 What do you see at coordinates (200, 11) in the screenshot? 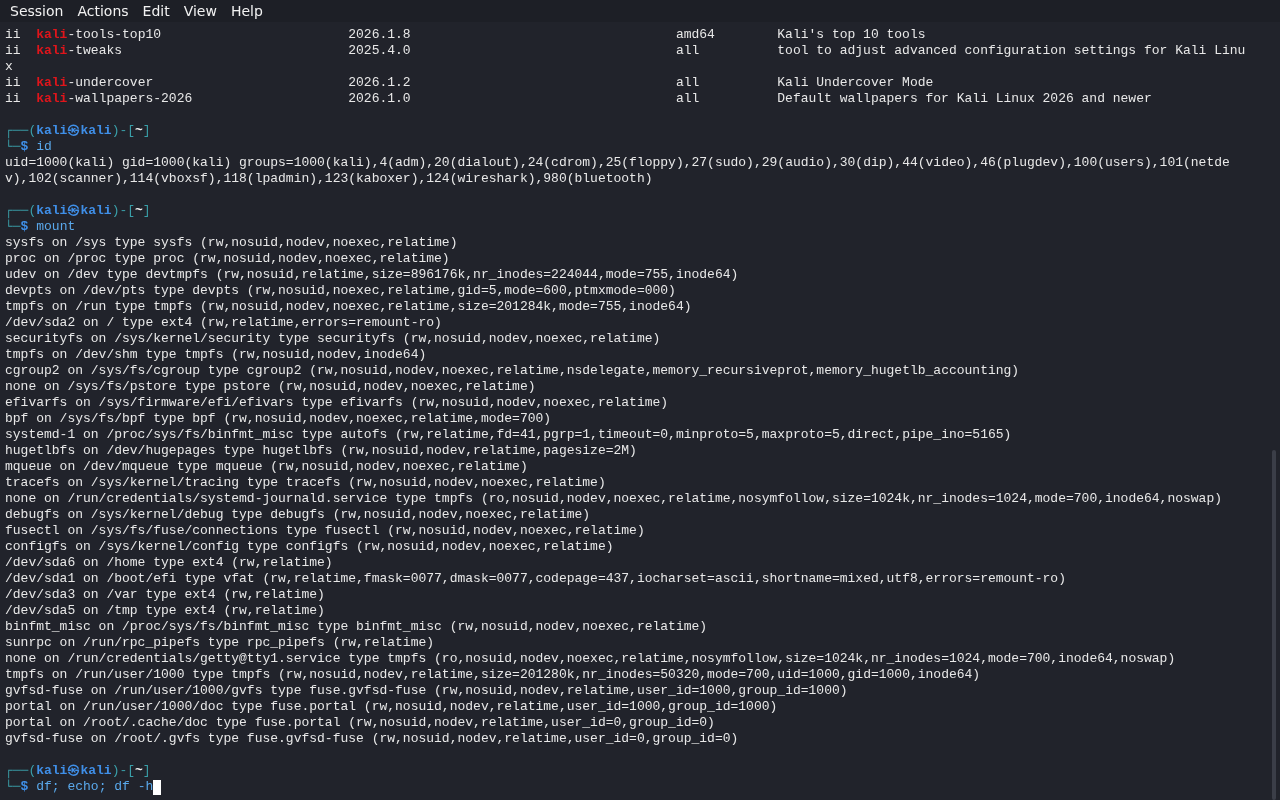
I see `menu-item: View` at bounding box center [200, 11].